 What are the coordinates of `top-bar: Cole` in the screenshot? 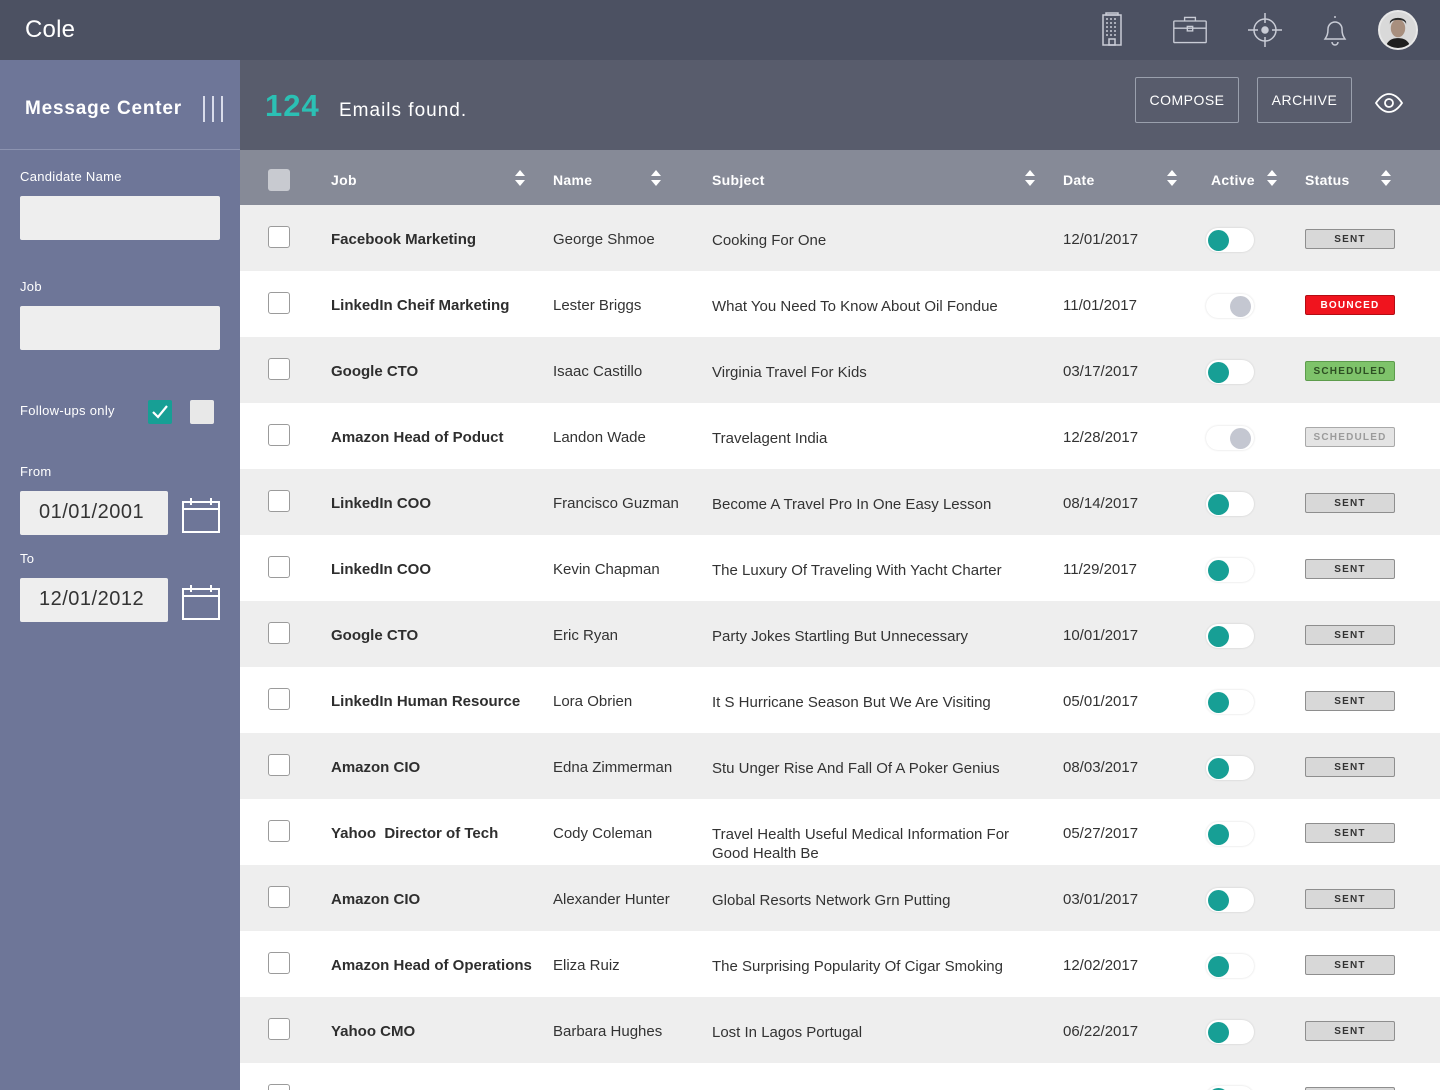 It's located at (720, 30).